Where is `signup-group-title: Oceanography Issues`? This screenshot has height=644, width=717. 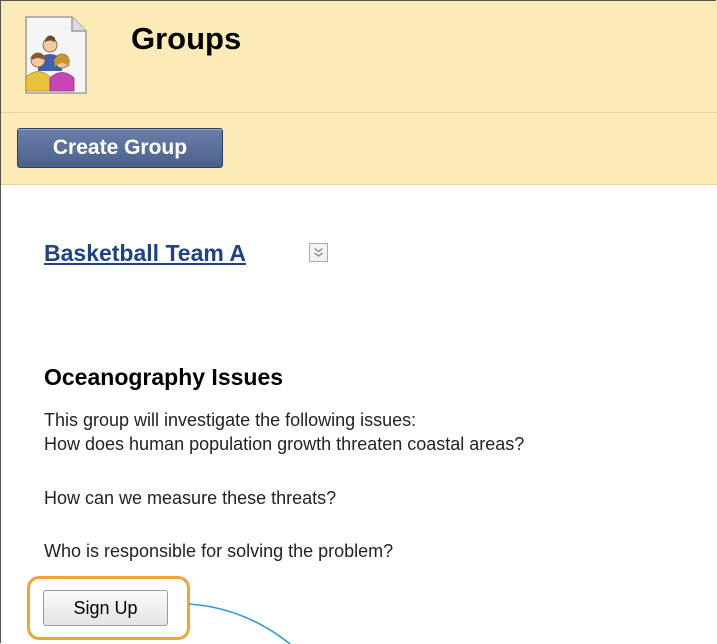 signup-group-title: Oceanography Issues is located at coordinates (164, 377).